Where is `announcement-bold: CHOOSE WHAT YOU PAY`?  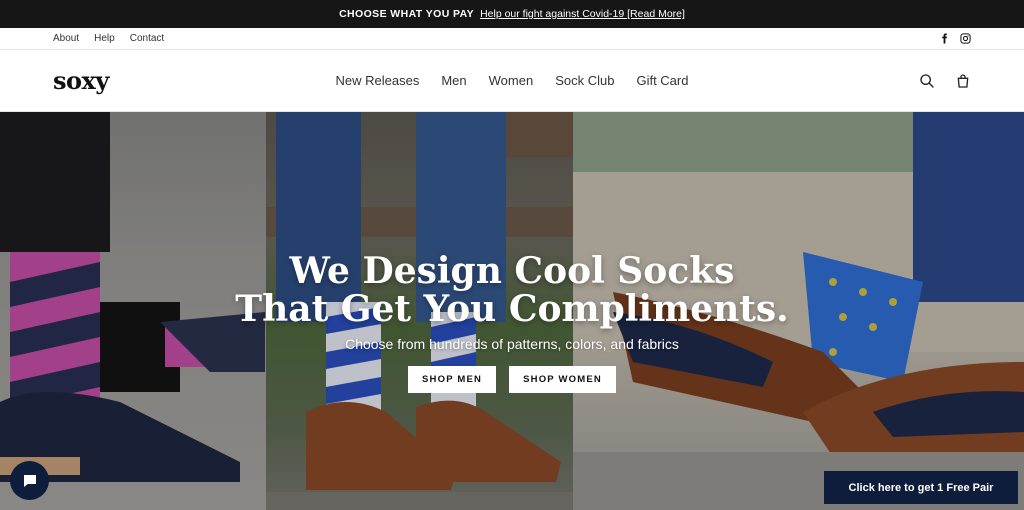 announcement-bold: CHOOSE WHAT YOU PAY is located at coordinates (407, 14).